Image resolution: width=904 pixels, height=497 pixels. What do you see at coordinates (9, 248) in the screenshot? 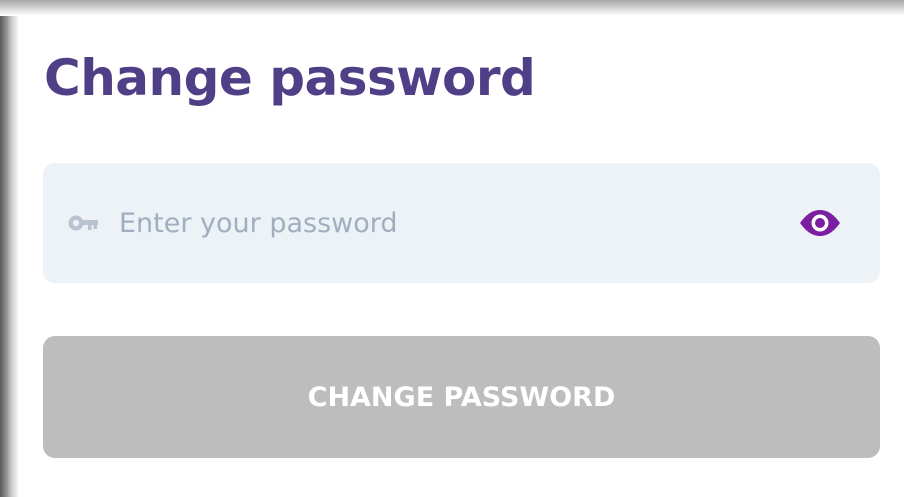
I see `window-shadow-left` at bounding box center [9, 248].